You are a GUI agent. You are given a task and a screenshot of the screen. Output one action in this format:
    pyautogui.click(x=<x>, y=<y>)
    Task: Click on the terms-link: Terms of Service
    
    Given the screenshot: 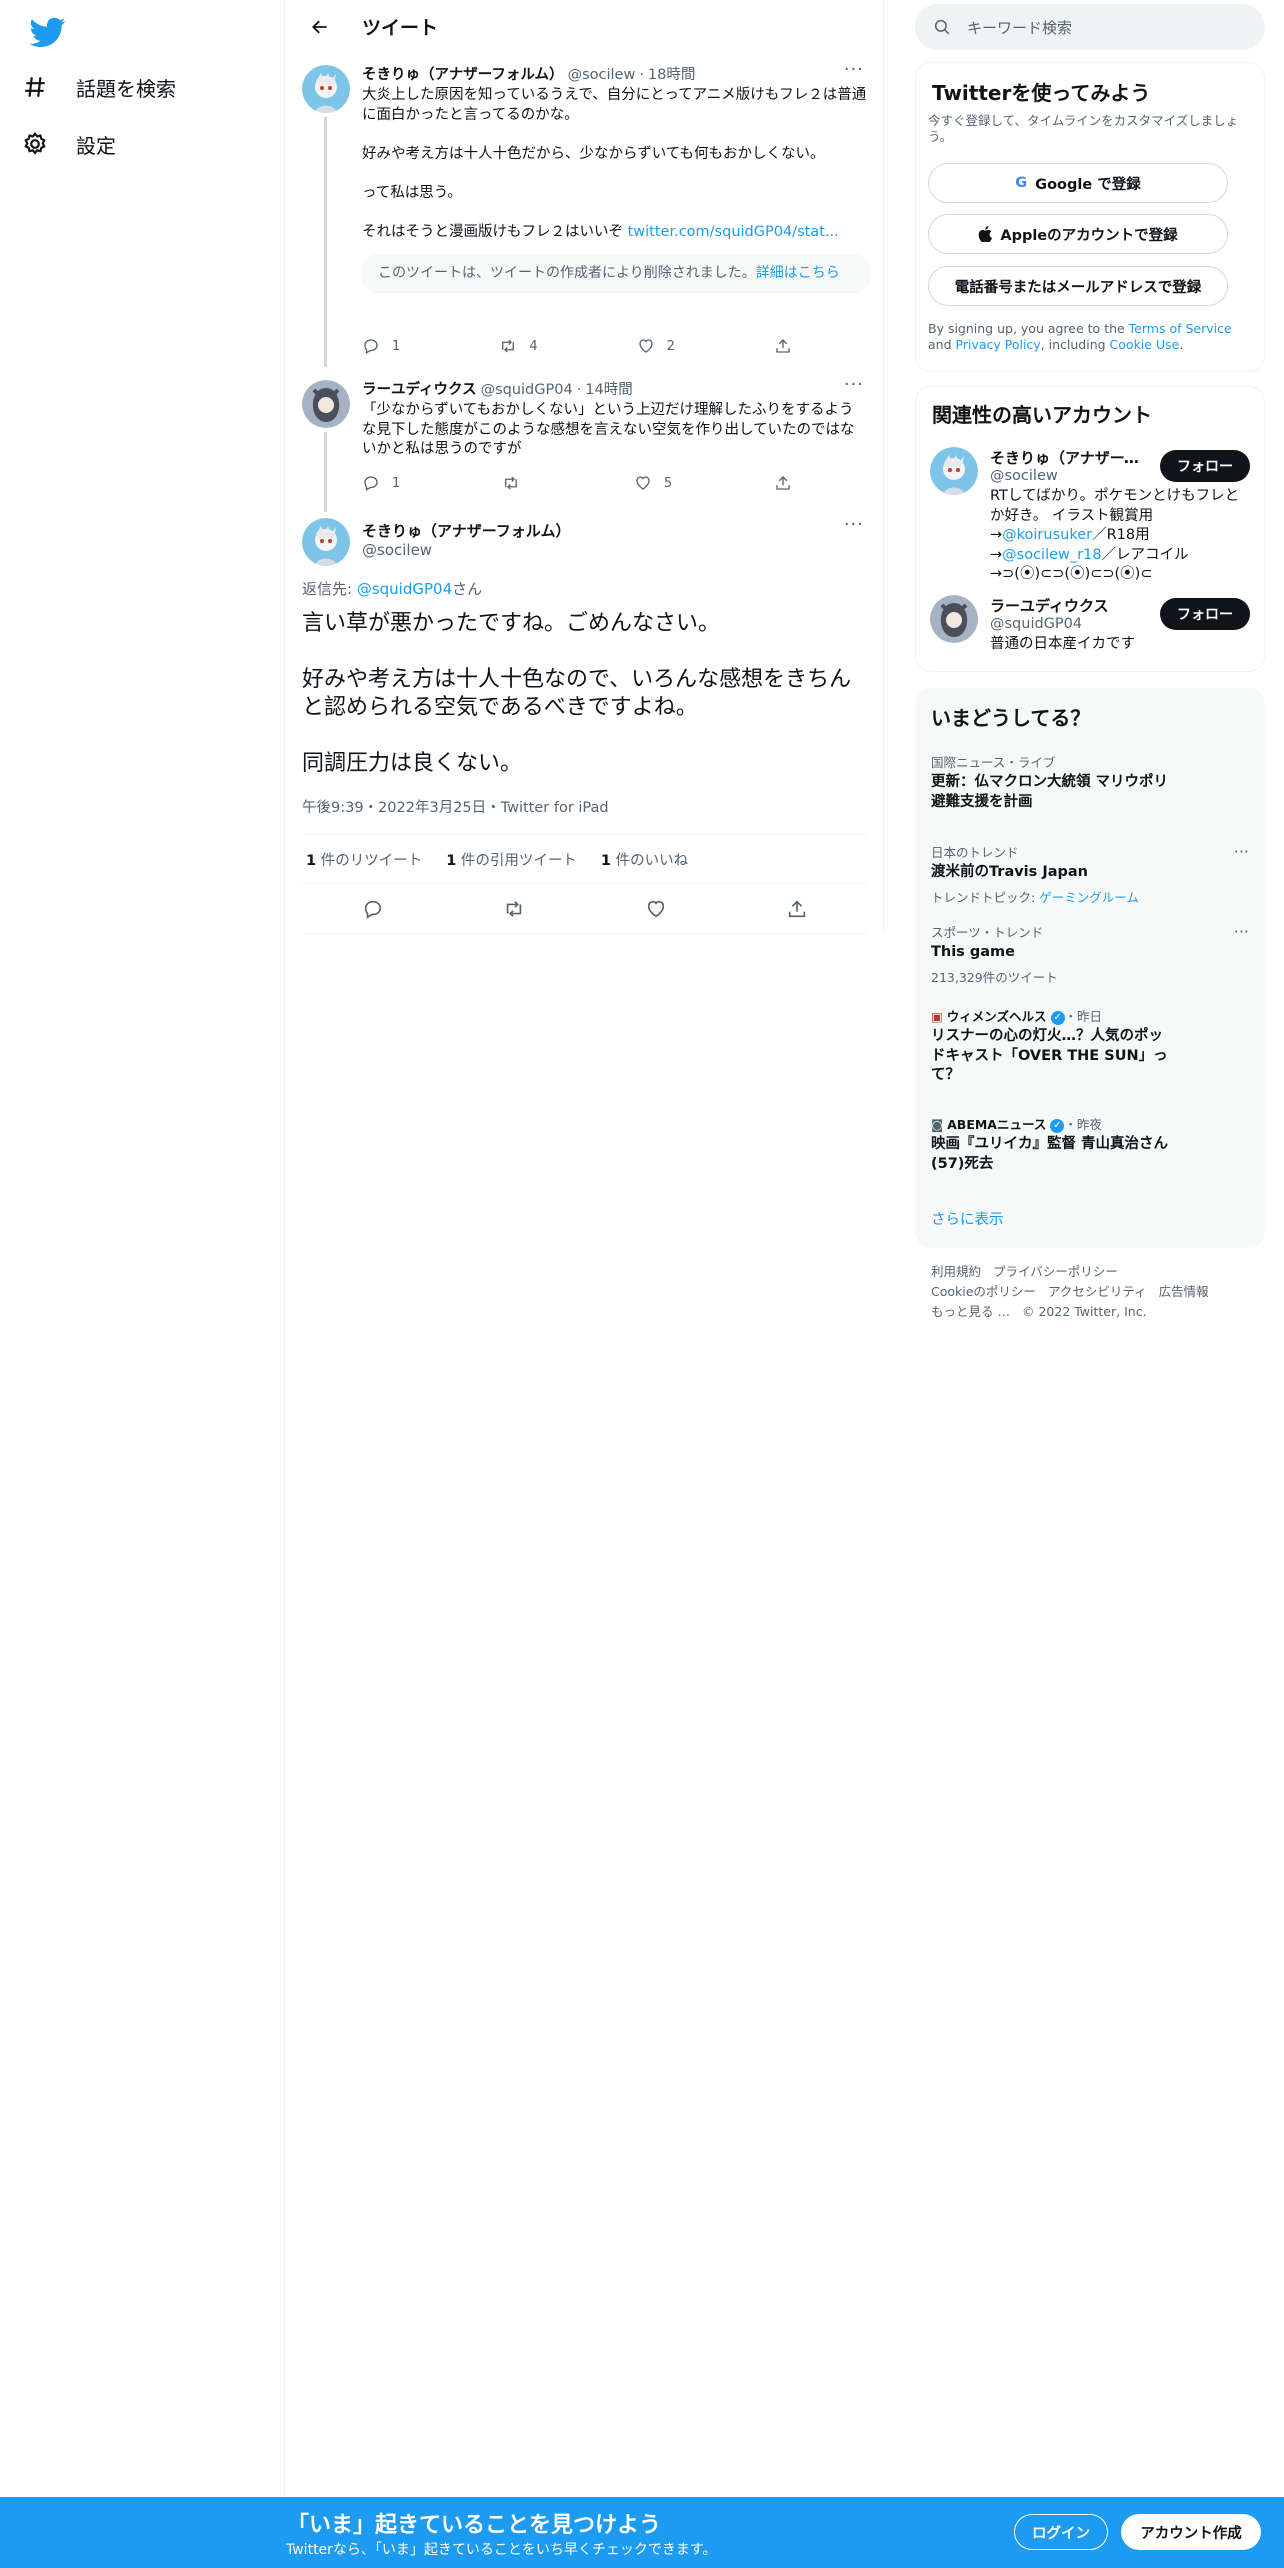 What is the action you would take?
    pyautogui.click(x=1180, y=328)
    